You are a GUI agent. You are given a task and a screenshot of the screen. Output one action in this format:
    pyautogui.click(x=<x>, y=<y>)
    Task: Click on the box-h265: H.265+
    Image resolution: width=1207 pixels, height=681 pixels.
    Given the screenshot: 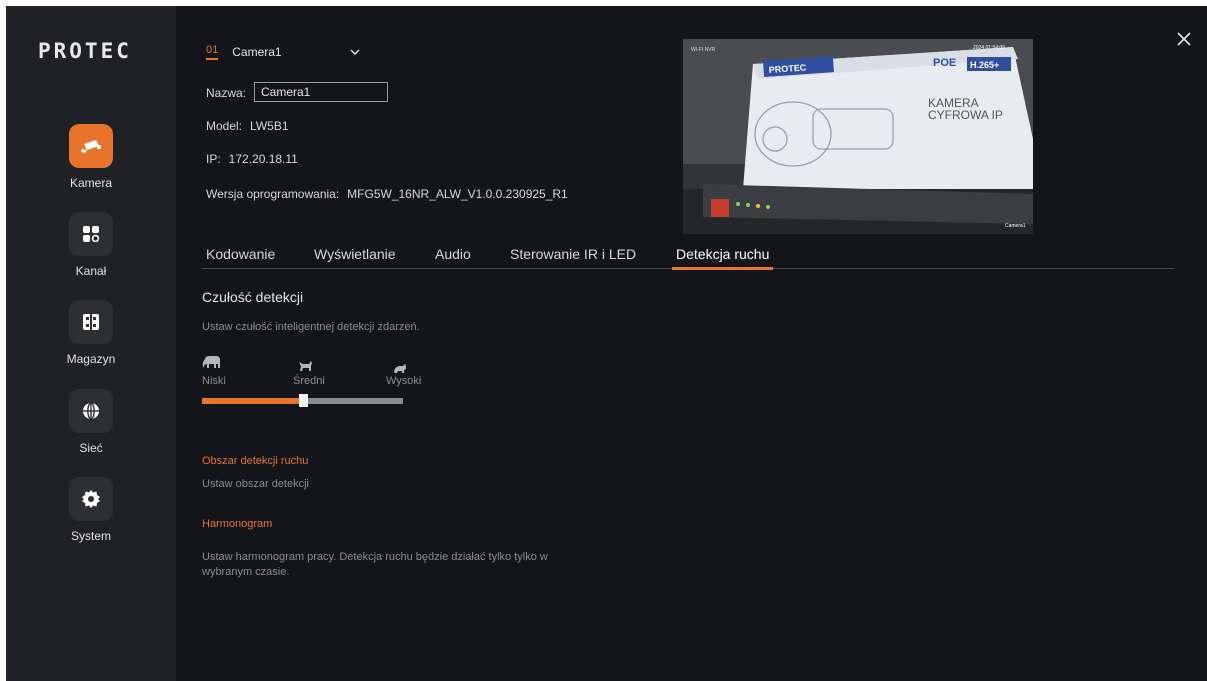 What is the action you would take?
    pyautogui.click(x=984, y=65)
    